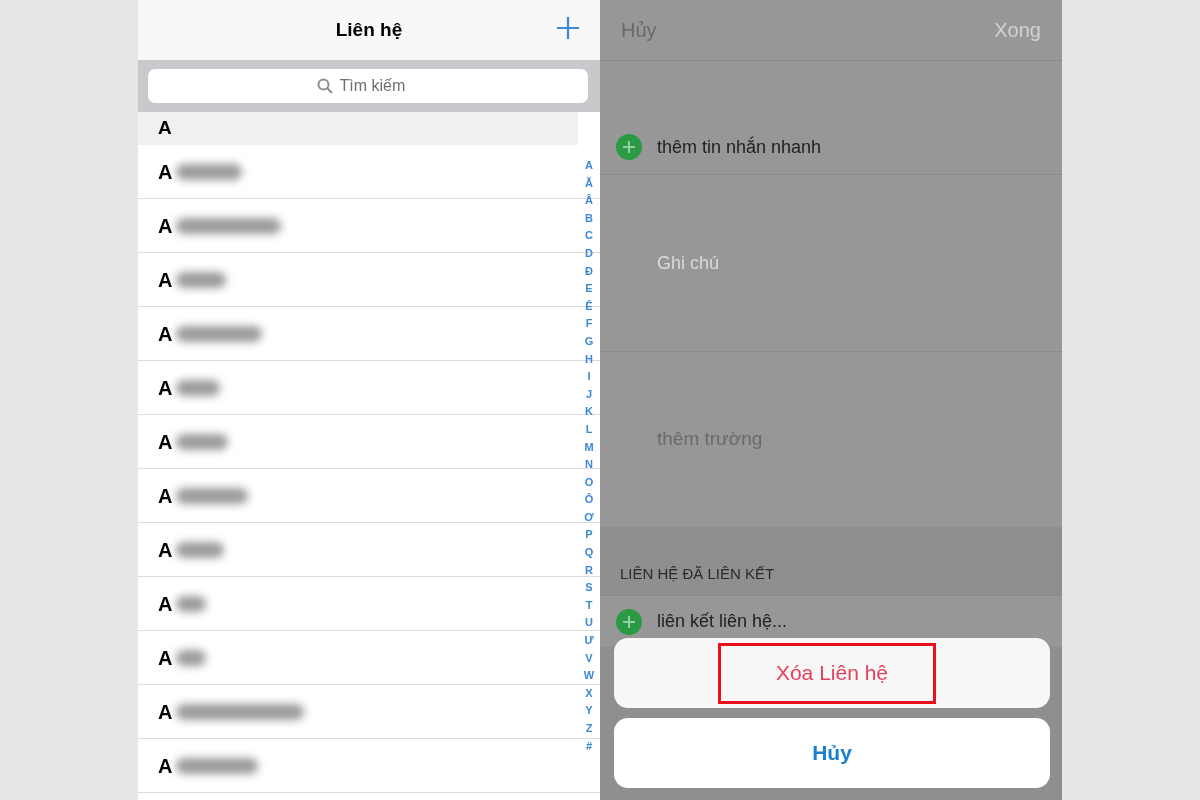 The width and height of the screenshot is (1200, 800). What do you see at coordinates (589, 623) in the screenshot?
I see `index-letter: U` at bounding box center [589, 623].